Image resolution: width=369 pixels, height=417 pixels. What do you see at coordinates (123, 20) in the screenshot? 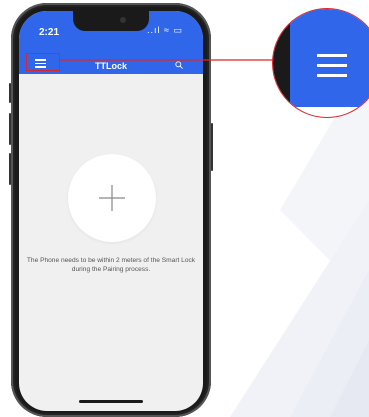
I see `camera-icon` at bounding box center [123, 20].